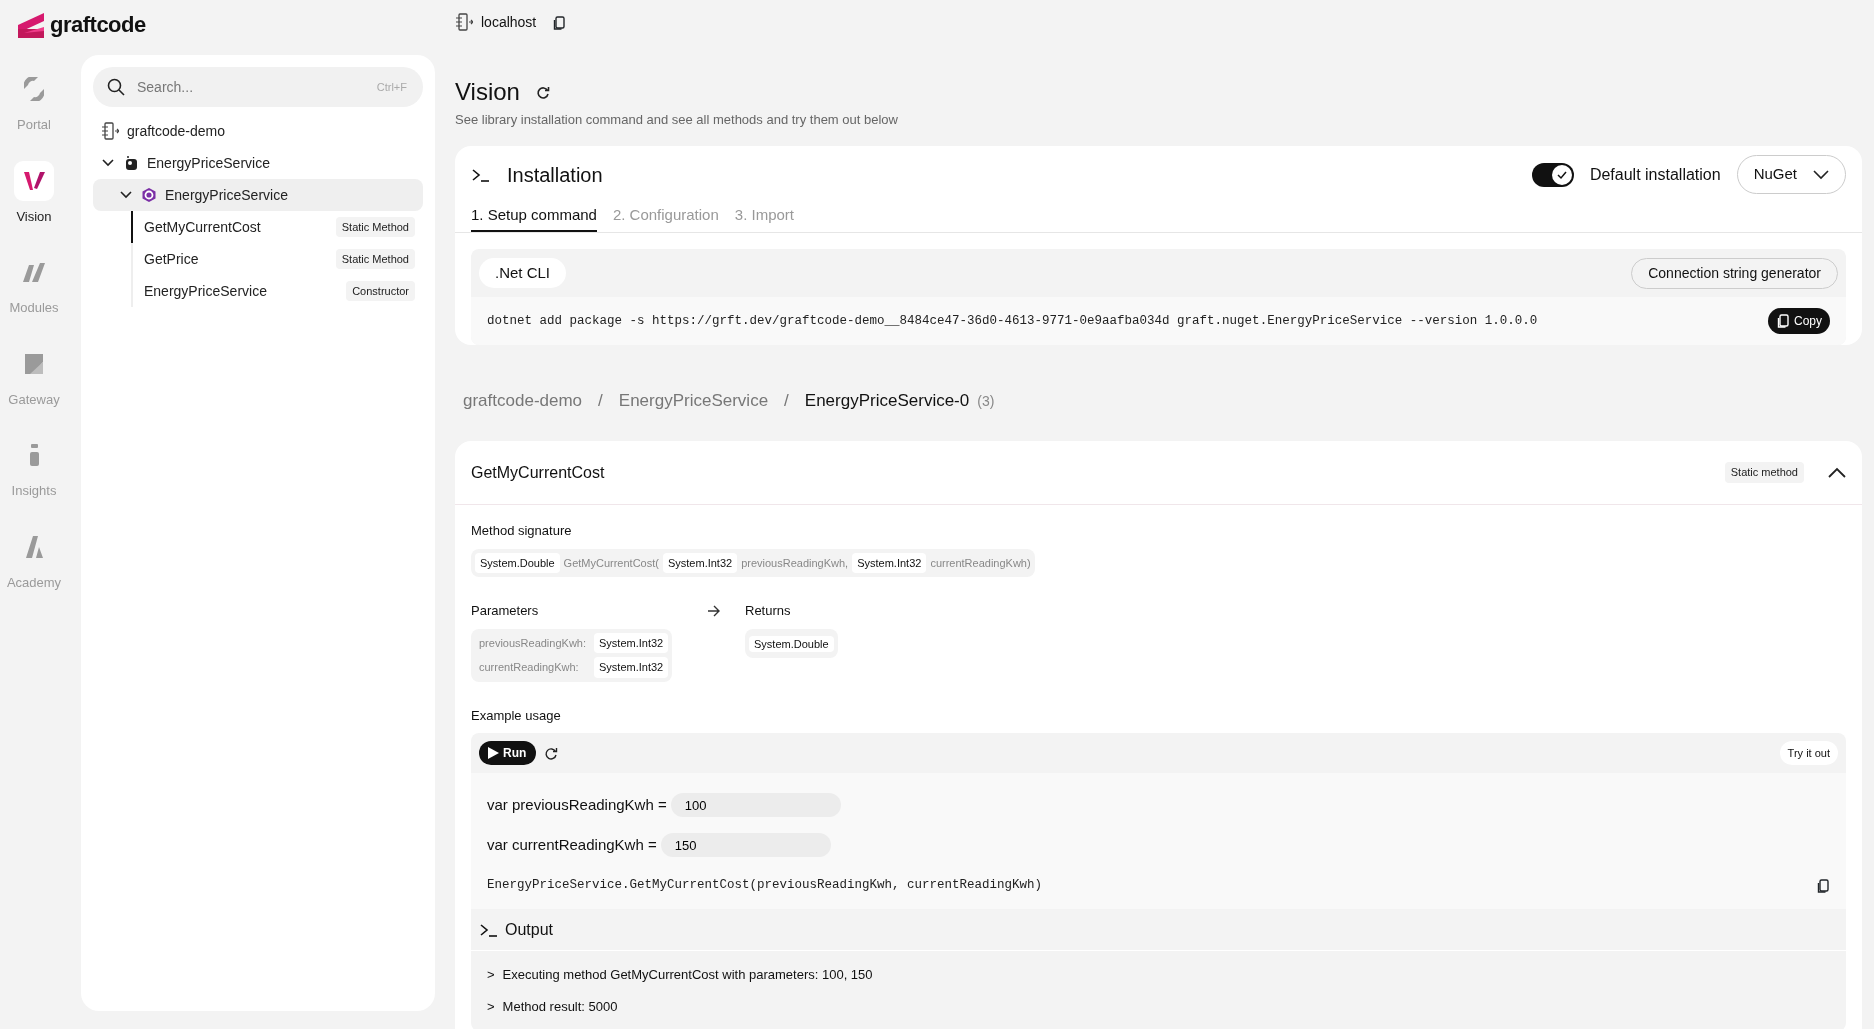  Describe the element at coordinates (34, 180) in the screenshot. I see `vision-logo-icon` at that location.